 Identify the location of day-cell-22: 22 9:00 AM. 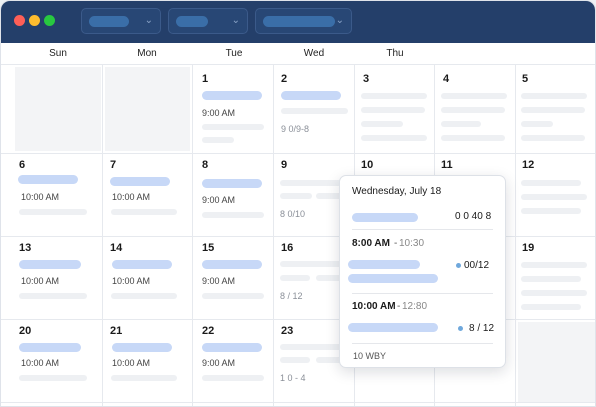
(233, 361).